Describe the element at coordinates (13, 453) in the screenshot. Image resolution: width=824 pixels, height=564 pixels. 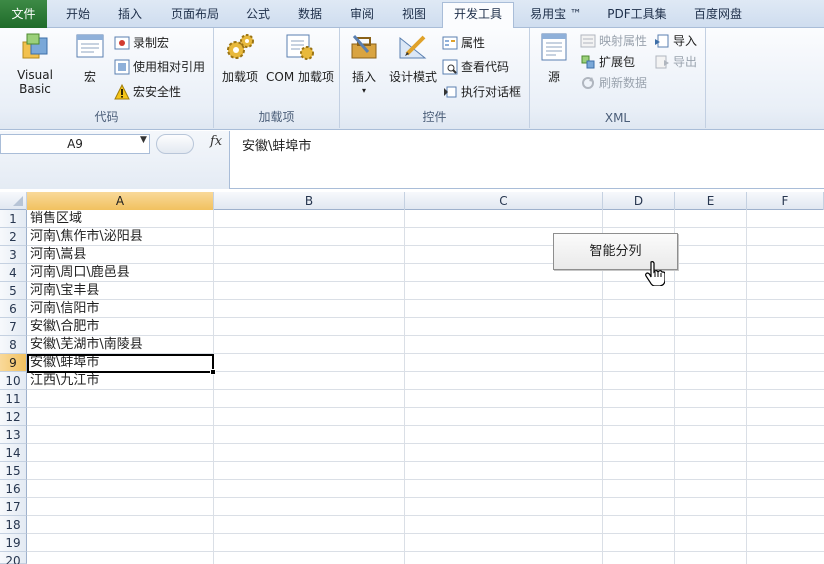
I see `row-header: 14` at that location.